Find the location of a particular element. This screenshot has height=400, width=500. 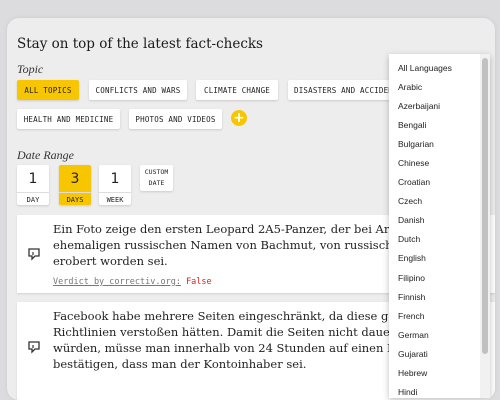

language-option: Bengali is located at coordinates (439, 124).